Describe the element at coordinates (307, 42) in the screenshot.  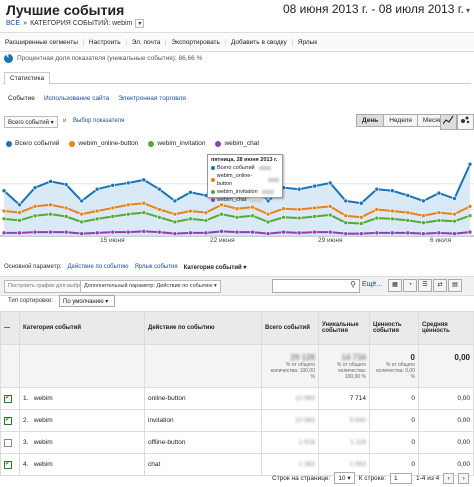
I see `toolbar-shortcut: Ярлык` at that location.